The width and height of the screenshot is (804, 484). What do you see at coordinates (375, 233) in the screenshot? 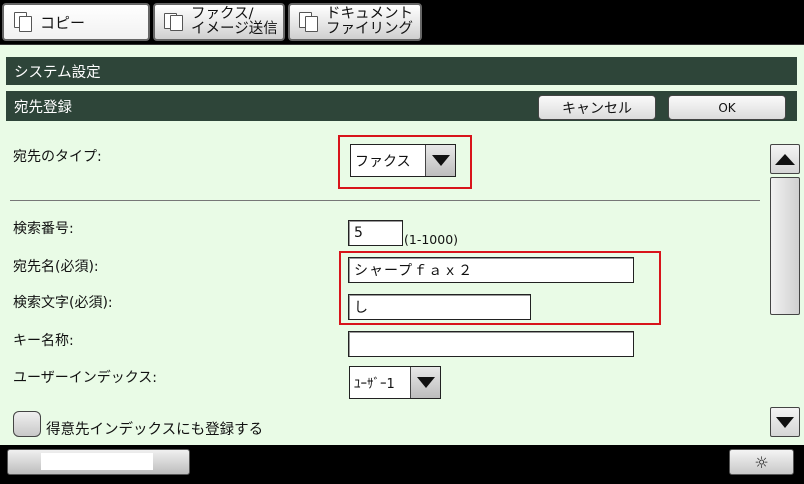
I see `search-number-input: 5` at bounding box center [375, 233].